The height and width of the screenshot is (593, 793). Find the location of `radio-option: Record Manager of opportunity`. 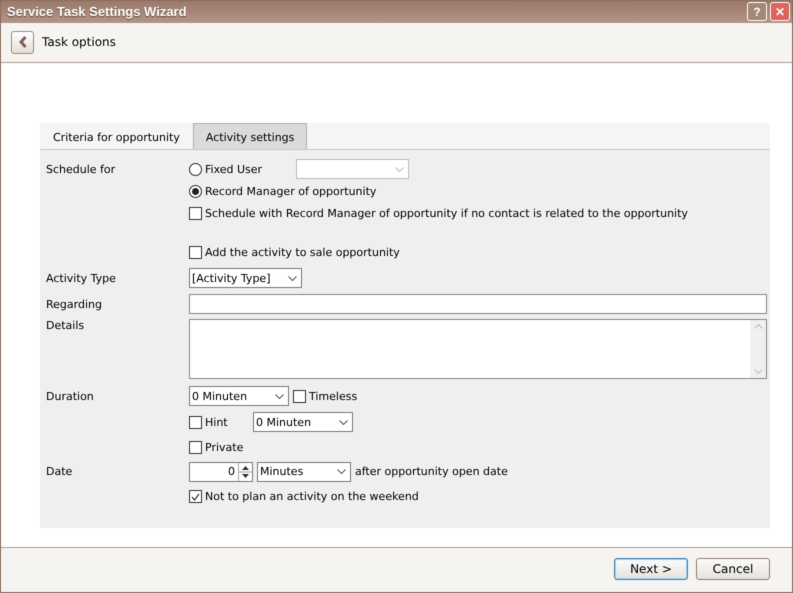

radio-option: Record Manager of opportunity is located at coordinates (282, 191).